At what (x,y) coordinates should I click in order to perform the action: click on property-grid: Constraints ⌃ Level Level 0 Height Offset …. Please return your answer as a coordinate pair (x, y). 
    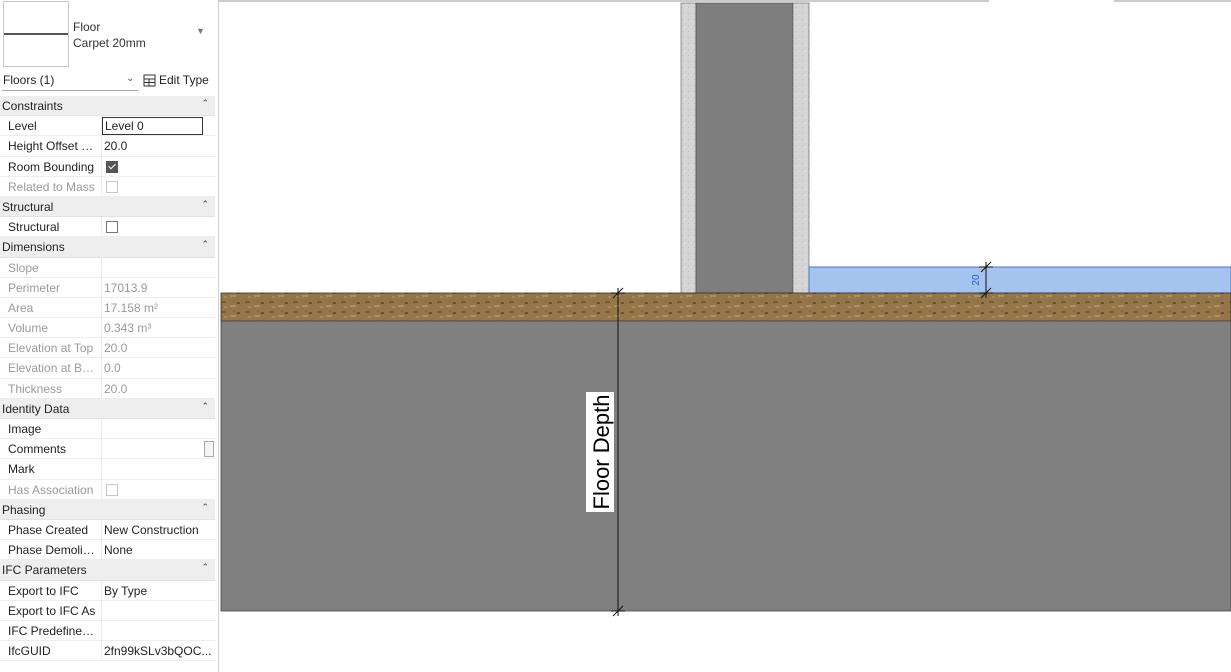
    Looking at the image, I should click on (107, 379).